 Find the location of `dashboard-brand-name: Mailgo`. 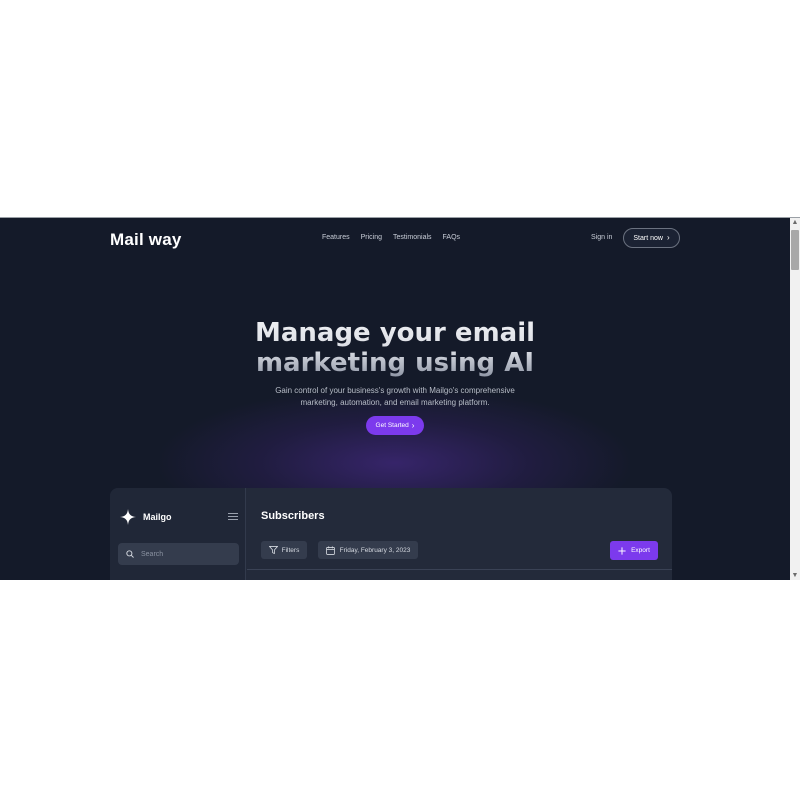

dashboard-brand-name: Mailgo is located at coordinates (157, 517).